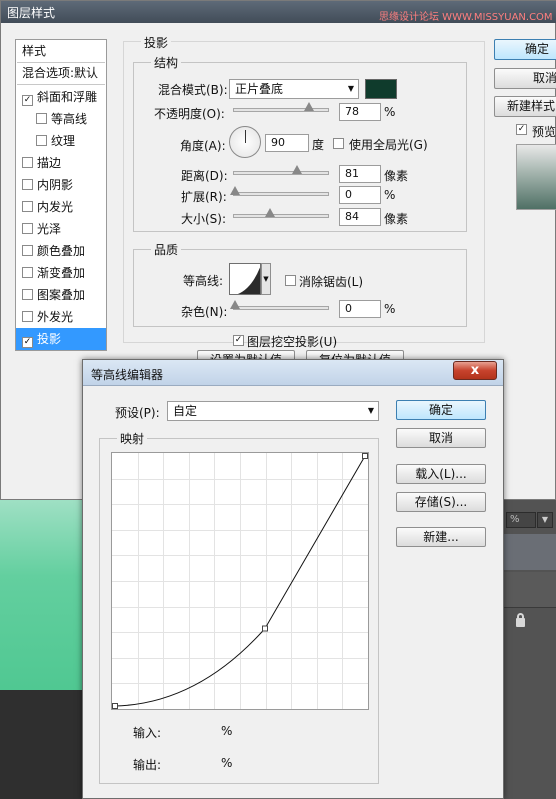  Describe the element at coordinates (27, 184) in the screenshot. I see `inner-shadow-checkbox` at that location.